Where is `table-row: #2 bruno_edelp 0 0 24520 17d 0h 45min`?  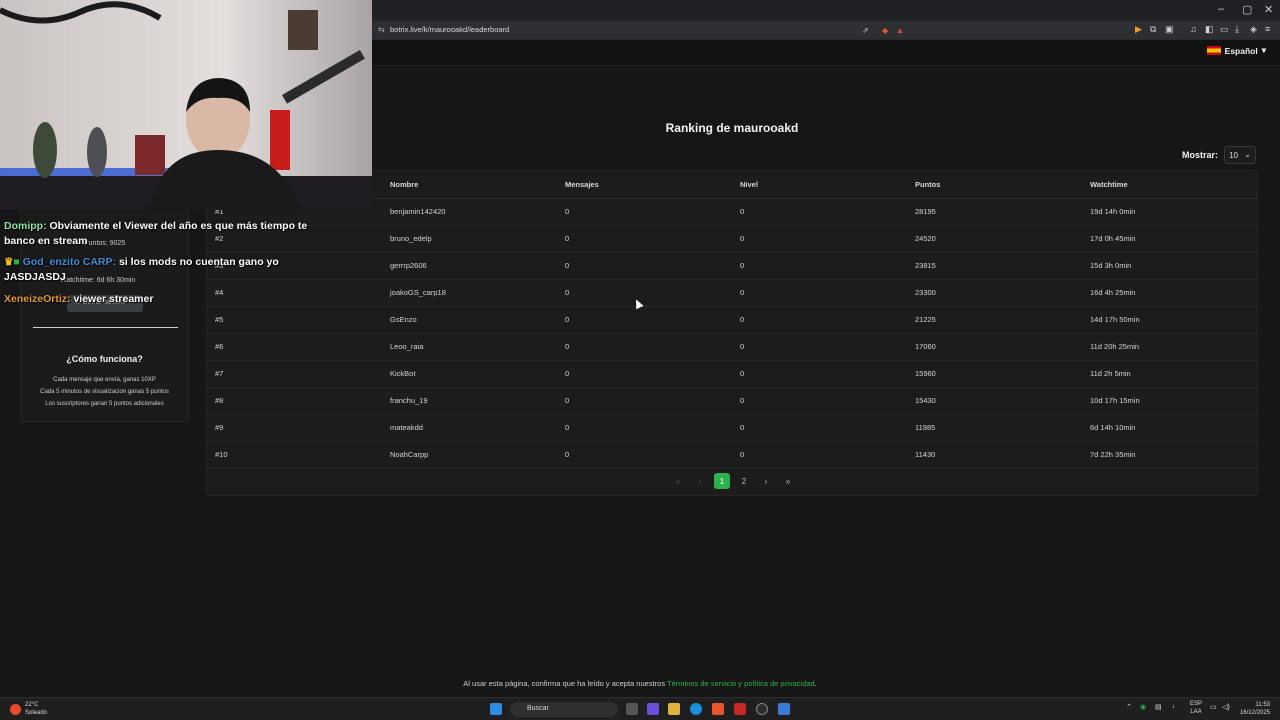 table-row: #2 bruno_edelp 0 0 24520 17d 0h 45min is located at coordinates (732, 239).